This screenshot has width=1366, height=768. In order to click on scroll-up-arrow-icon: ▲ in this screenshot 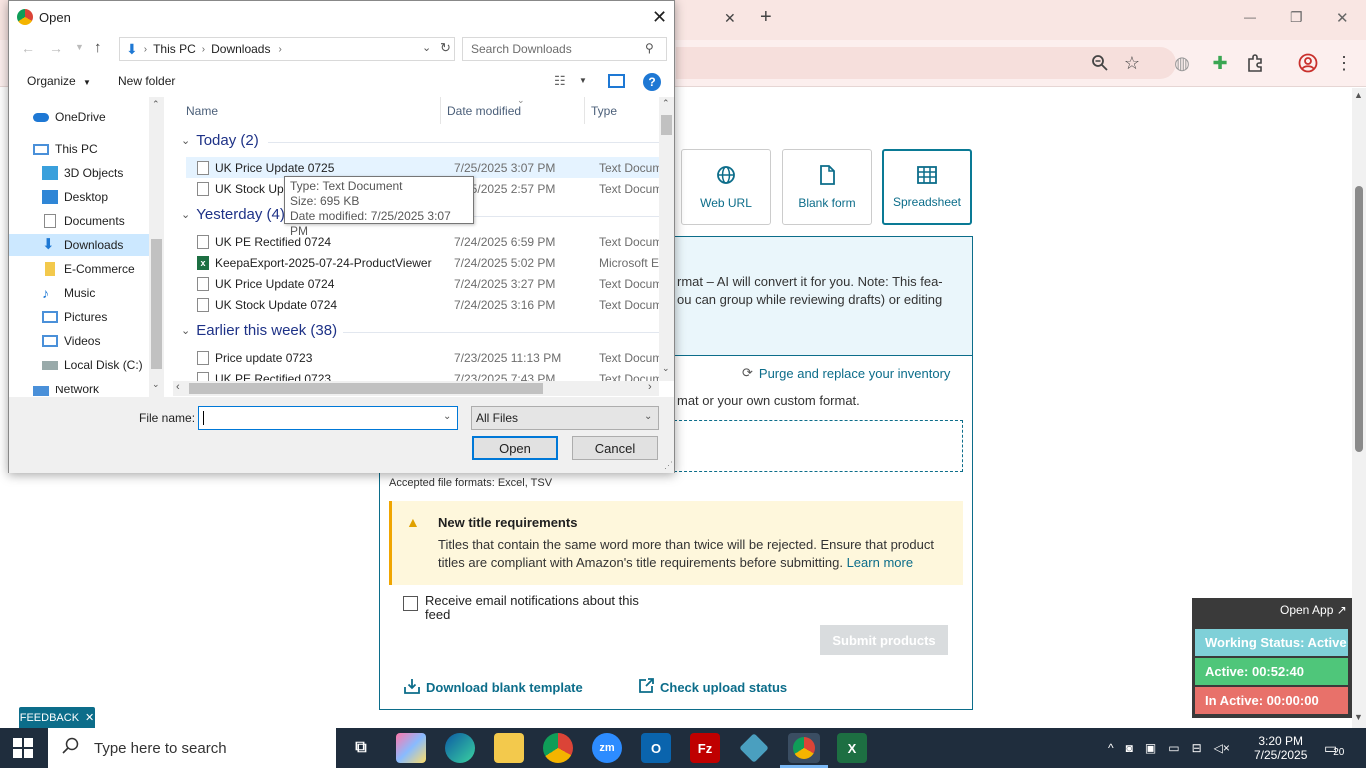, I will do `click(1358, 95)`.